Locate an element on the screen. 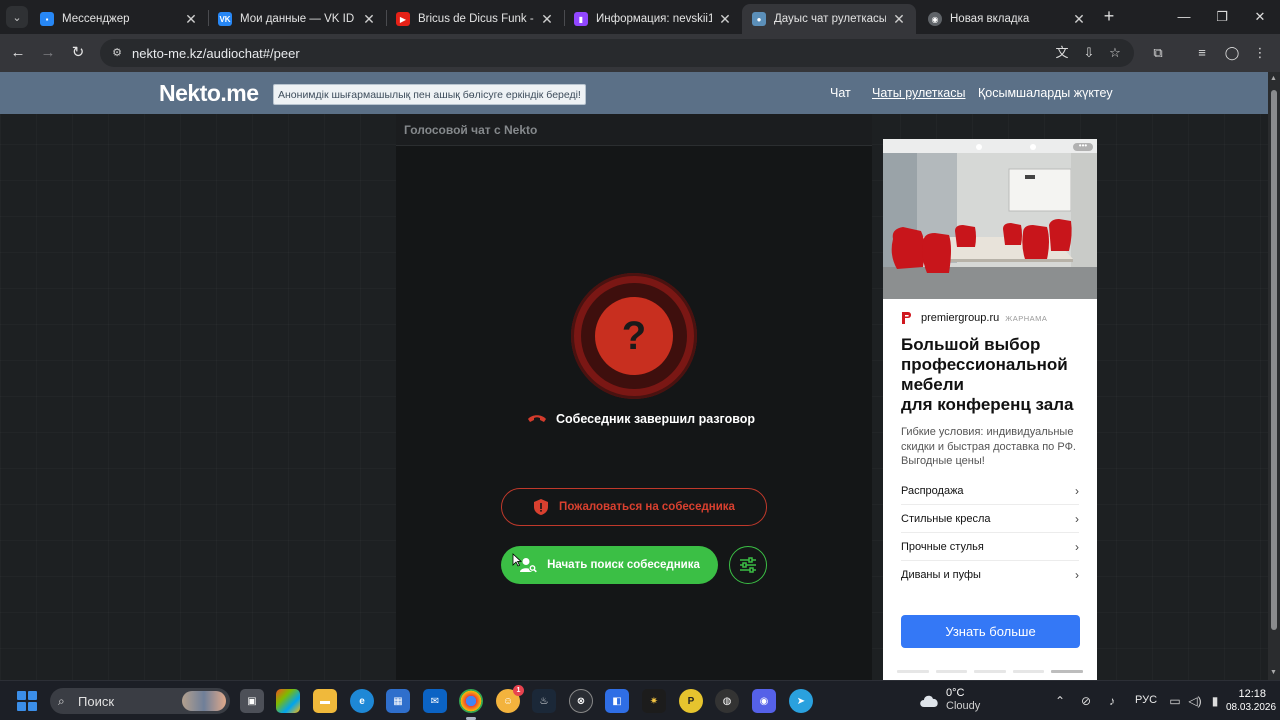  bookmark-star-icon: ☆ is located at coordinates (1115, 53).